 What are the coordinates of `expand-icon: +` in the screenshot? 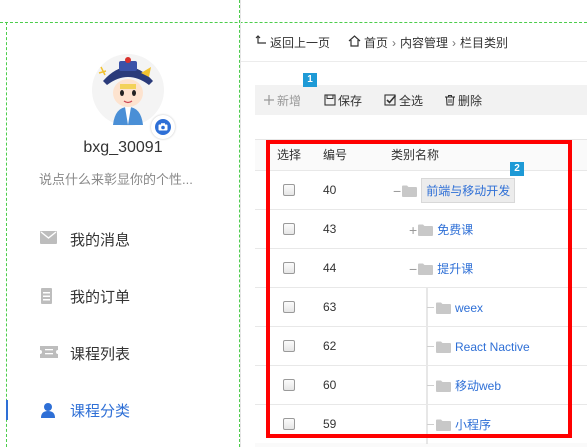 It's located at (413, 230).